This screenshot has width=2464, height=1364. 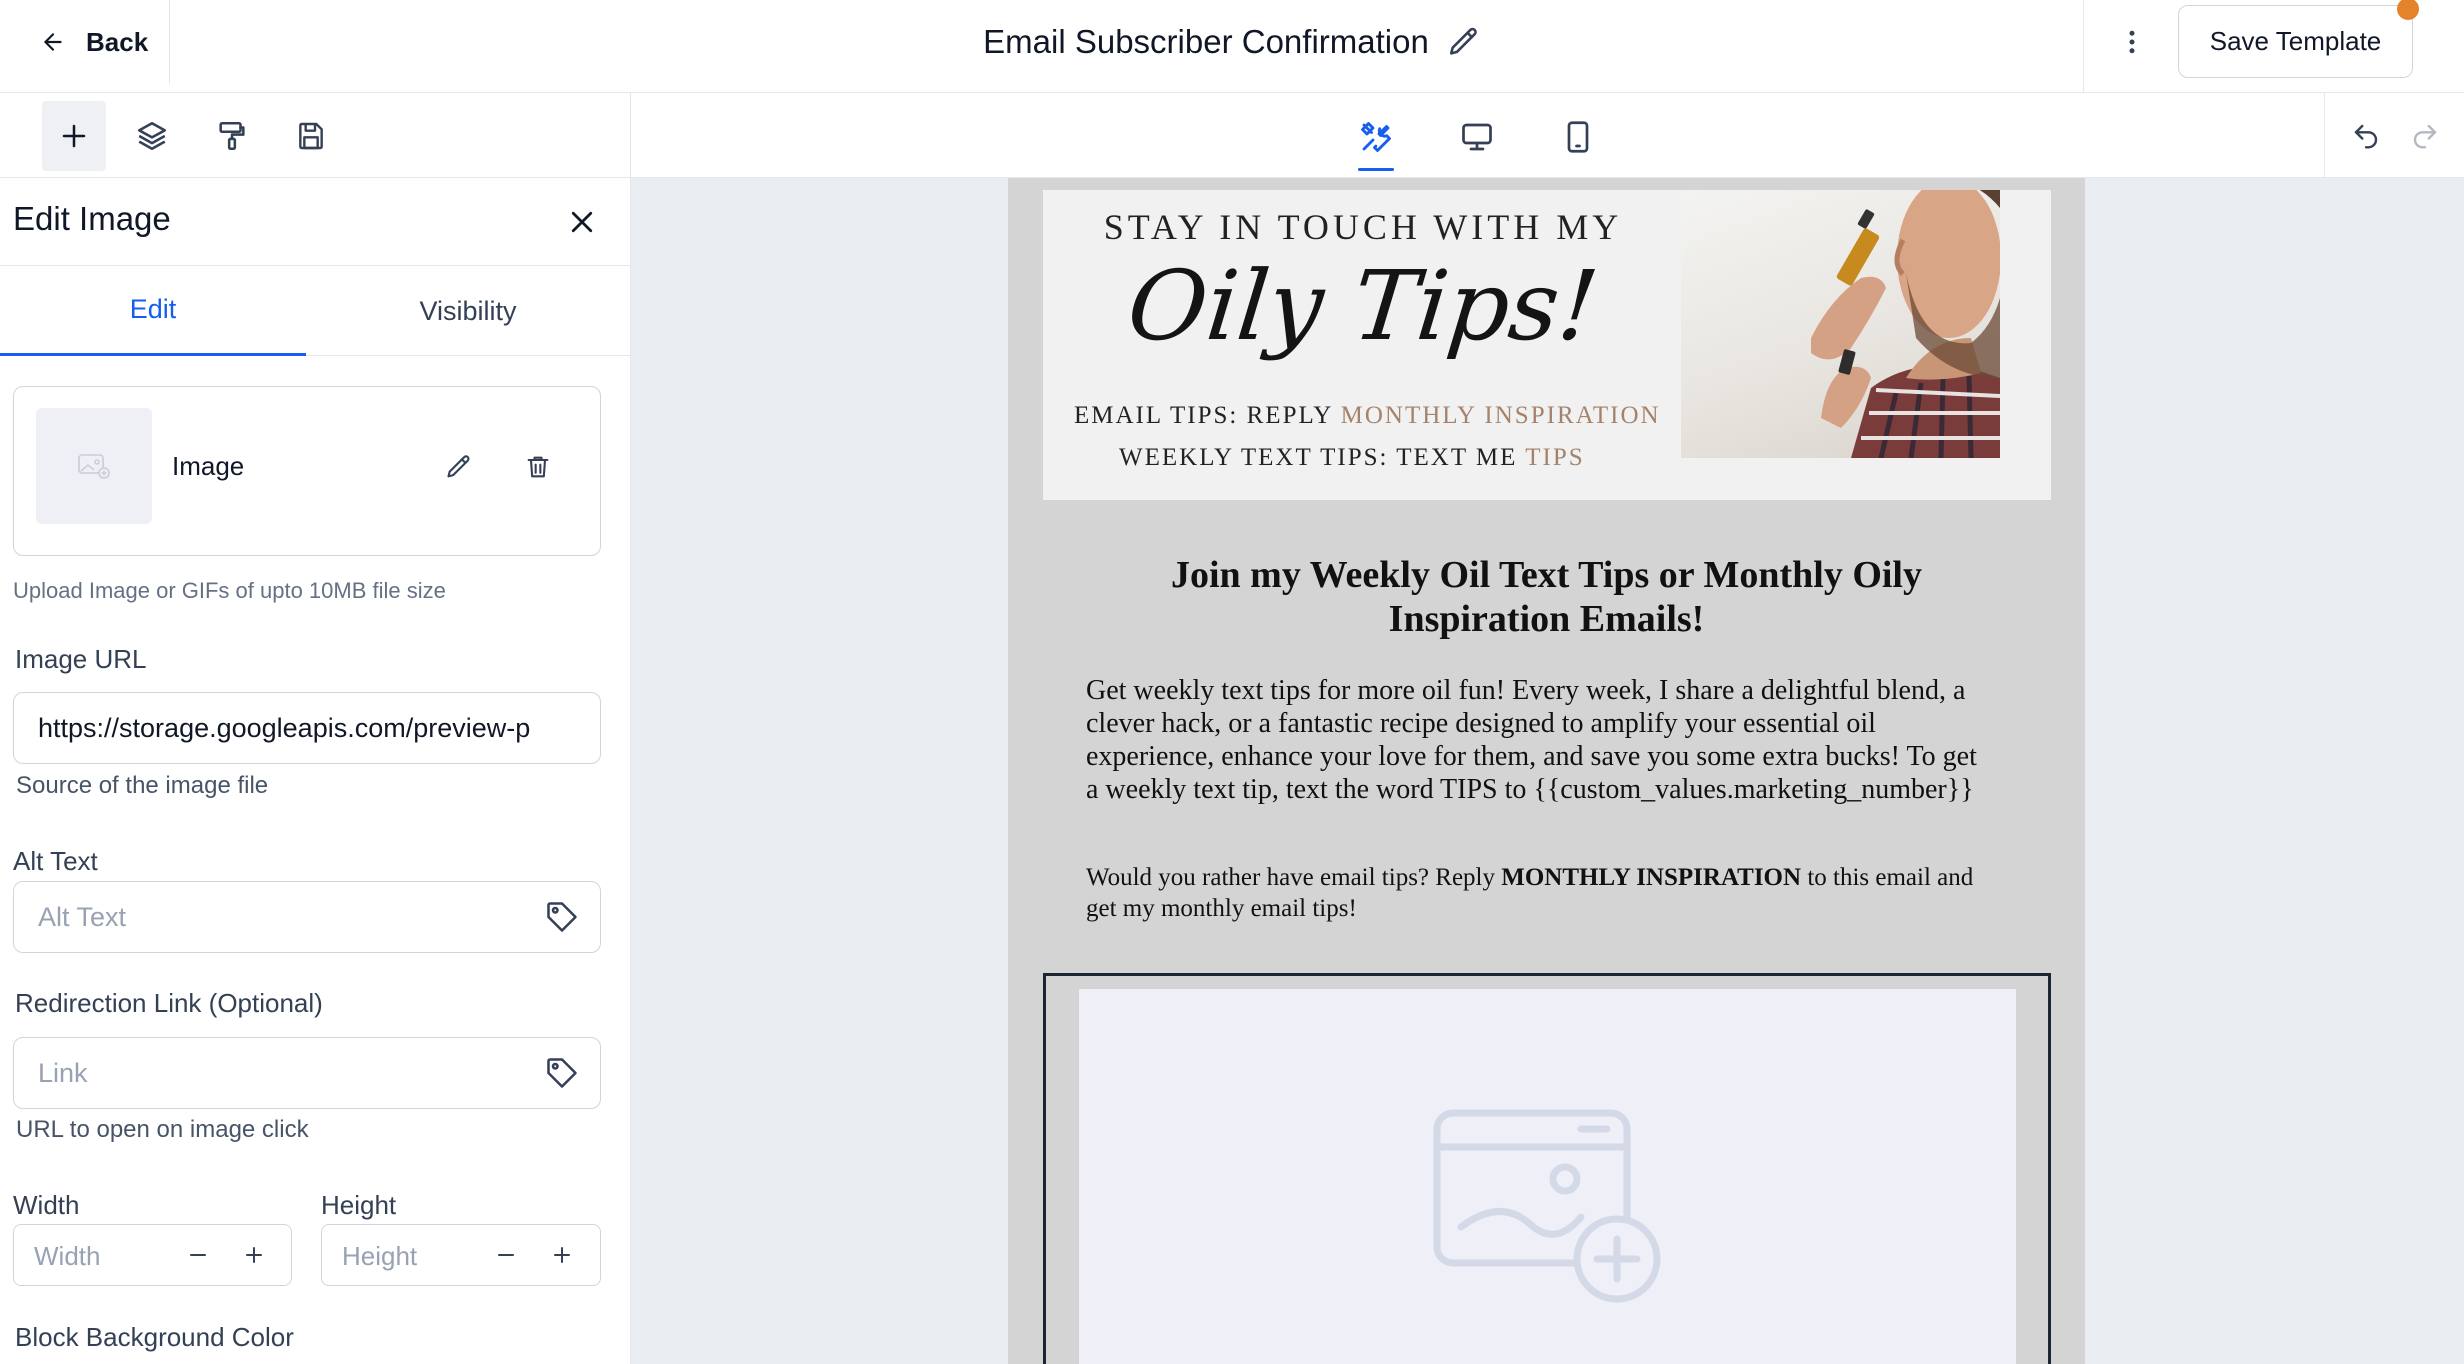 I want to click on back-button: Back, so click(x=85, y=42).